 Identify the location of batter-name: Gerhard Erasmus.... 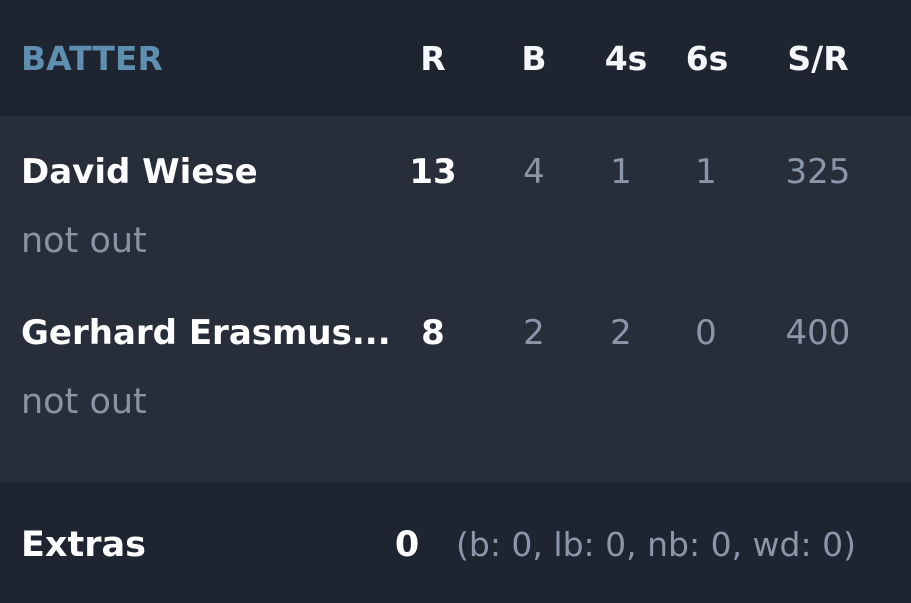
(206, 333).